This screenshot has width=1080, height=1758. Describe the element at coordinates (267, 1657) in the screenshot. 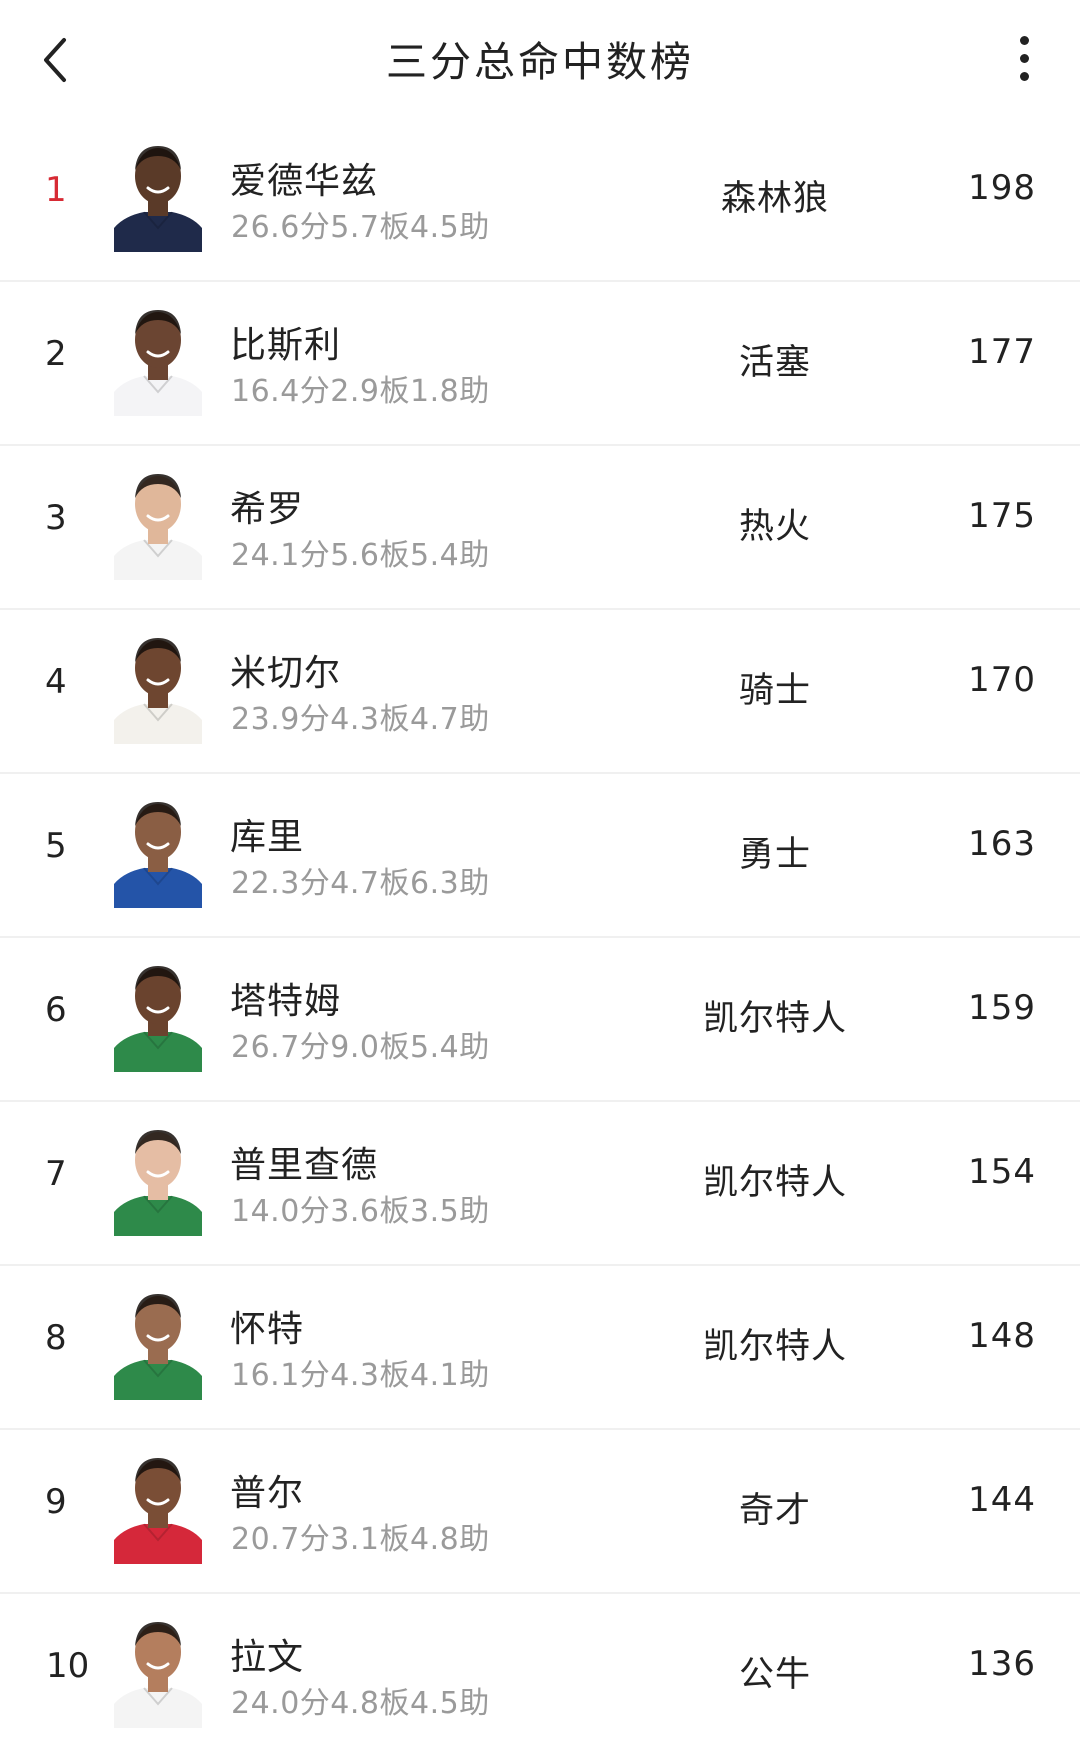

I see `player-name: 拉文` at that location.